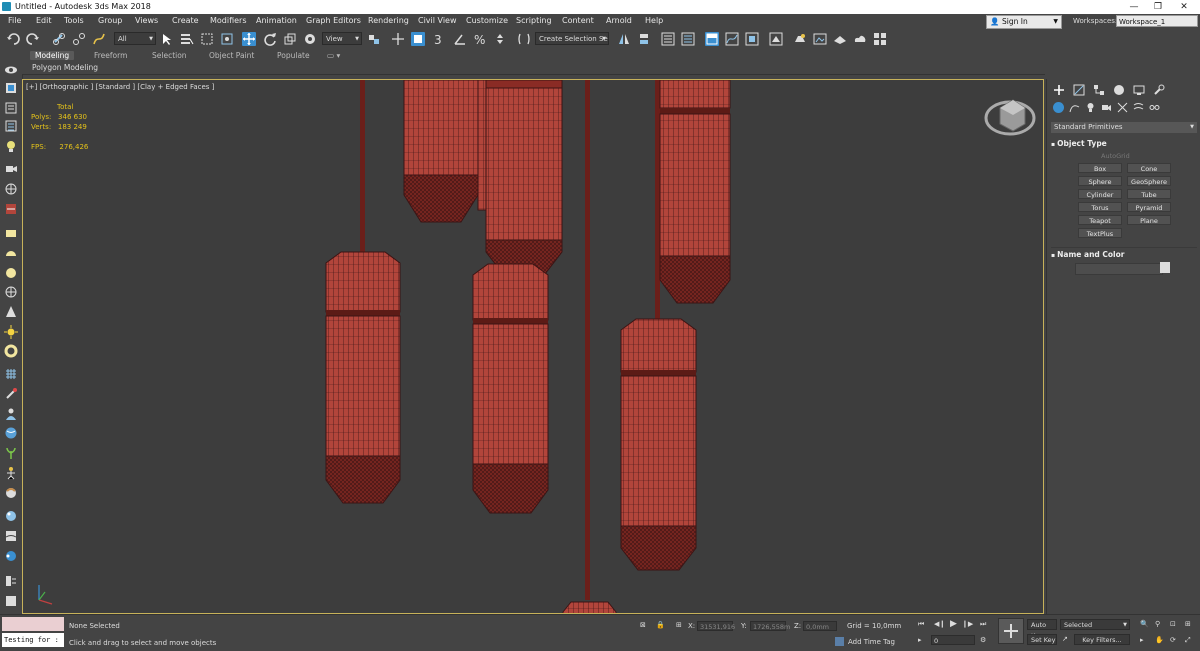 This screenshot has height=651, width=1200. Describe the element at coordinates (1106, 107) in the screenshot. I see `cameras-category-icon` at that location.